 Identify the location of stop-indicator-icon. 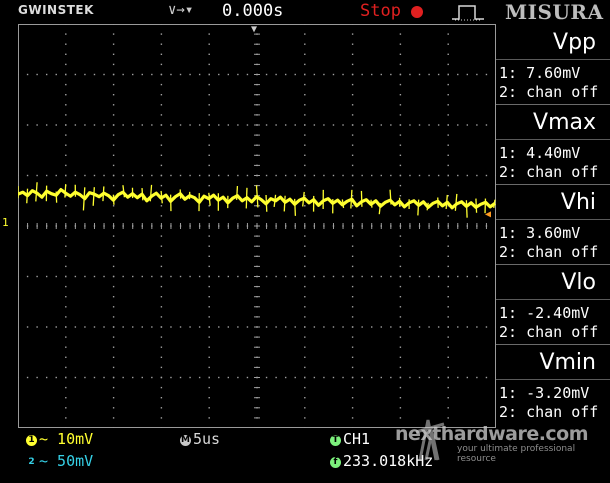
(417, 12).